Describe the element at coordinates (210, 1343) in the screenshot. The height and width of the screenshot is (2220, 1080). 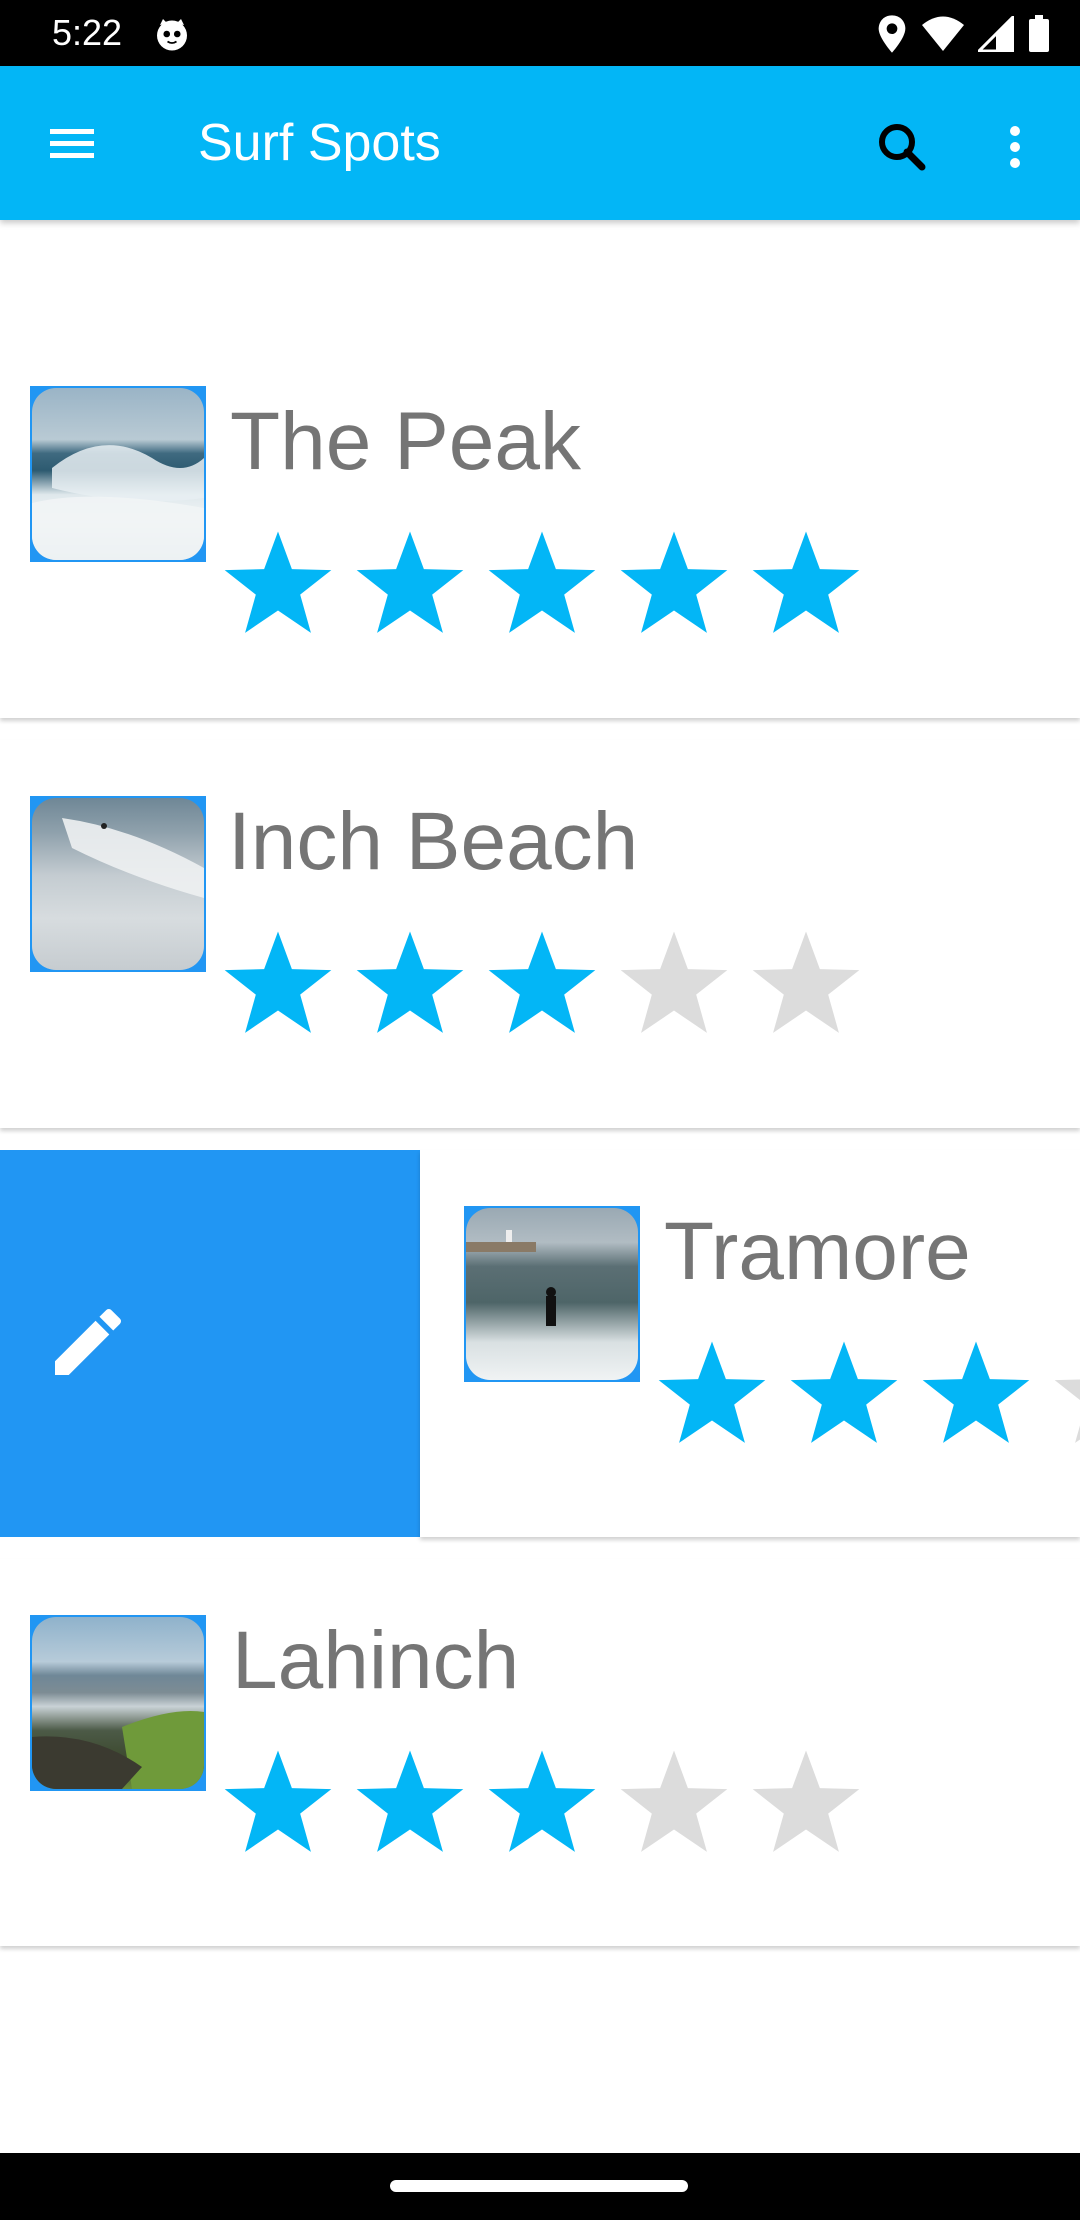
I see `edit-swipe-action` at that location.